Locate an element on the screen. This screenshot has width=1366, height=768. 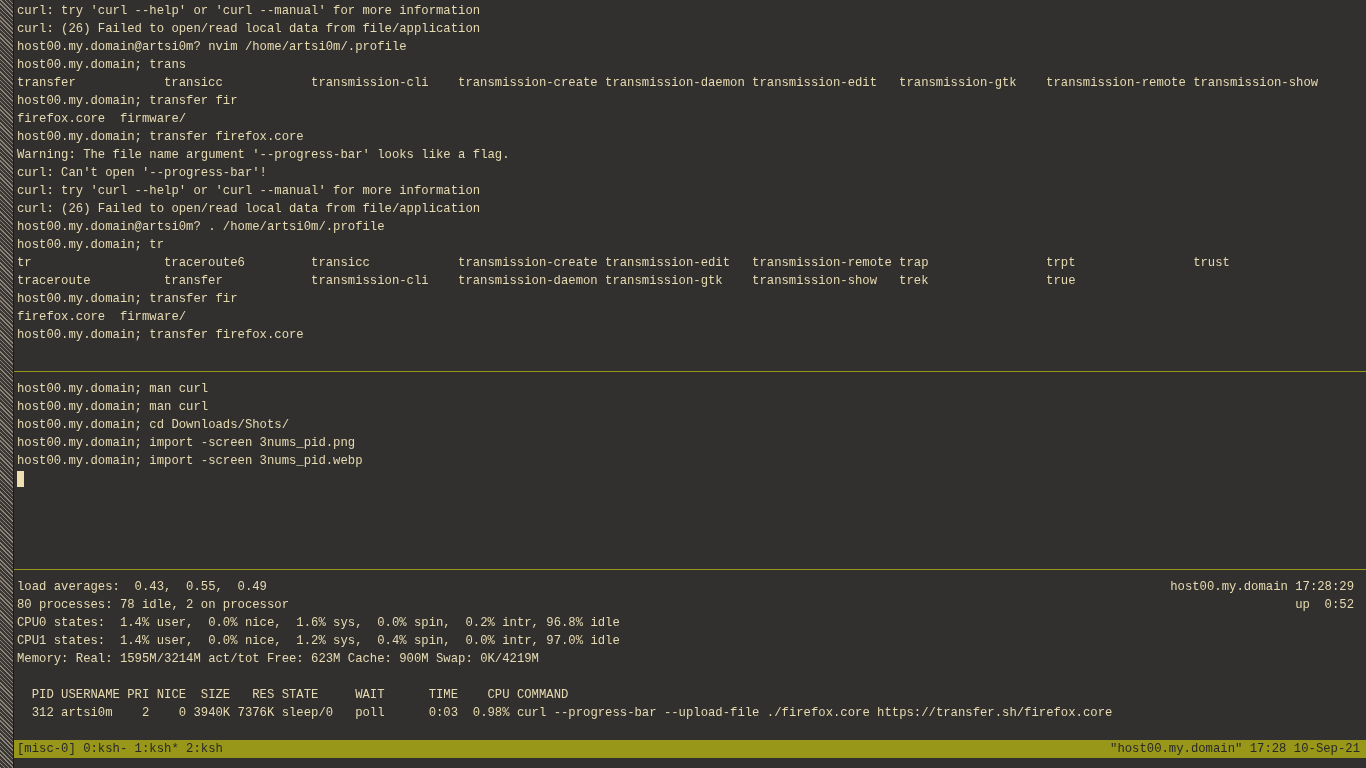
output-line: up 0:52 is located at coordinates (1324, 605).